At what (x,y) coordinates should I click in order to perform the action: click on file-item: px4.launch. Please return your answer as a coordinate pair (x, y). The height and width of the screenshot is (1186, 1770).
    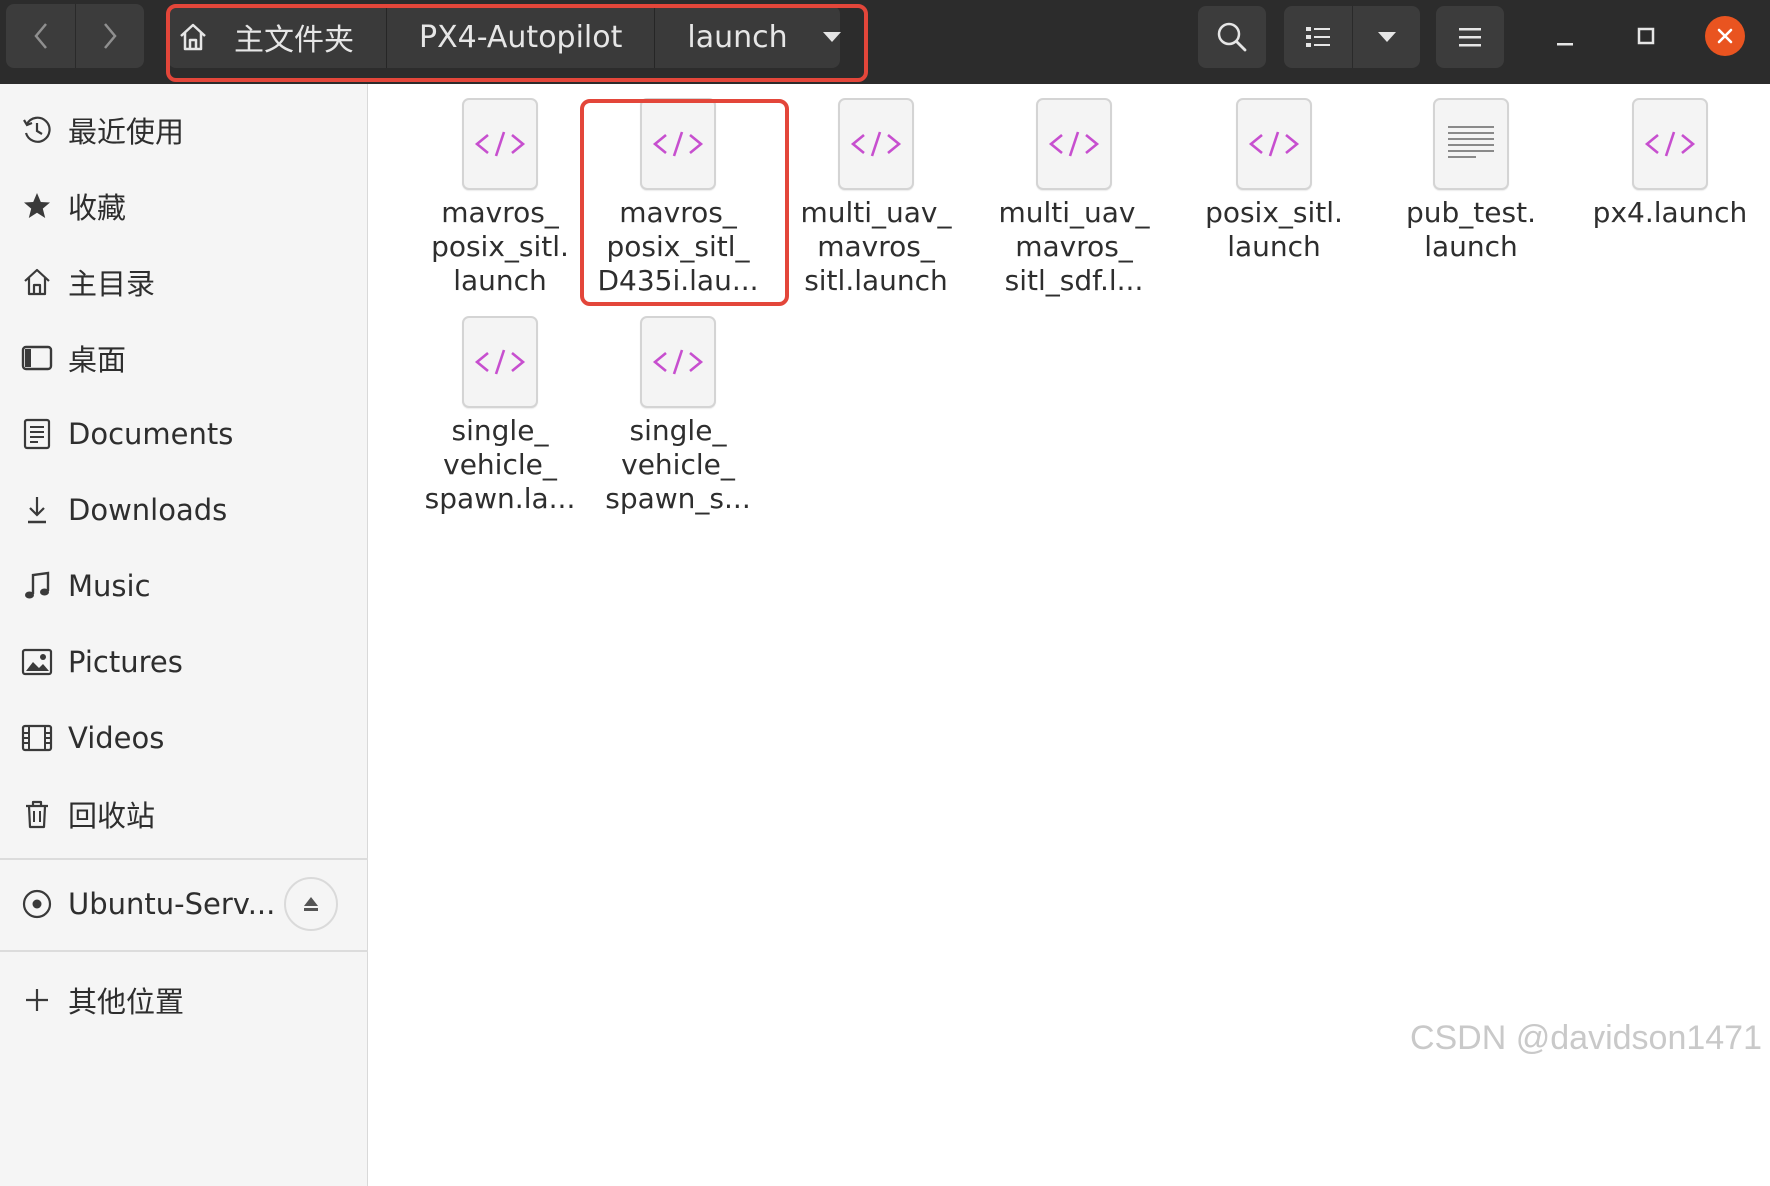
    Looking at the image, I should click on (1670, 164).